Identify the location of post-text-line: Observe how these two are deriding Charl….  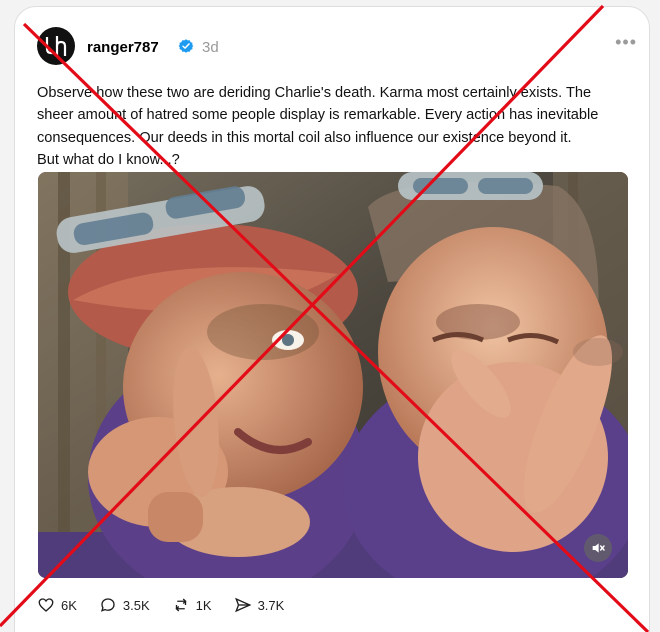
(314, 93).